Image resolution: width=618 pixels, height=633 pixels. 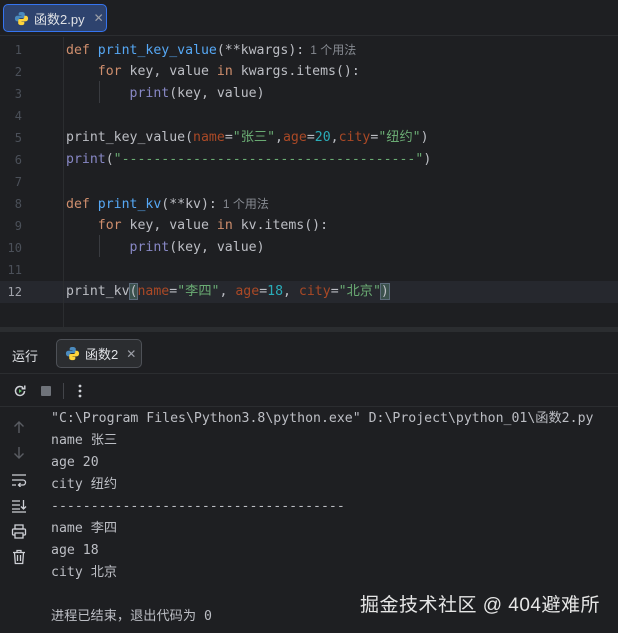 What do you see at coordinates (19, 480) in the screenshot?
I see `soft-wrap-icon` at bounding box center [19, 480].